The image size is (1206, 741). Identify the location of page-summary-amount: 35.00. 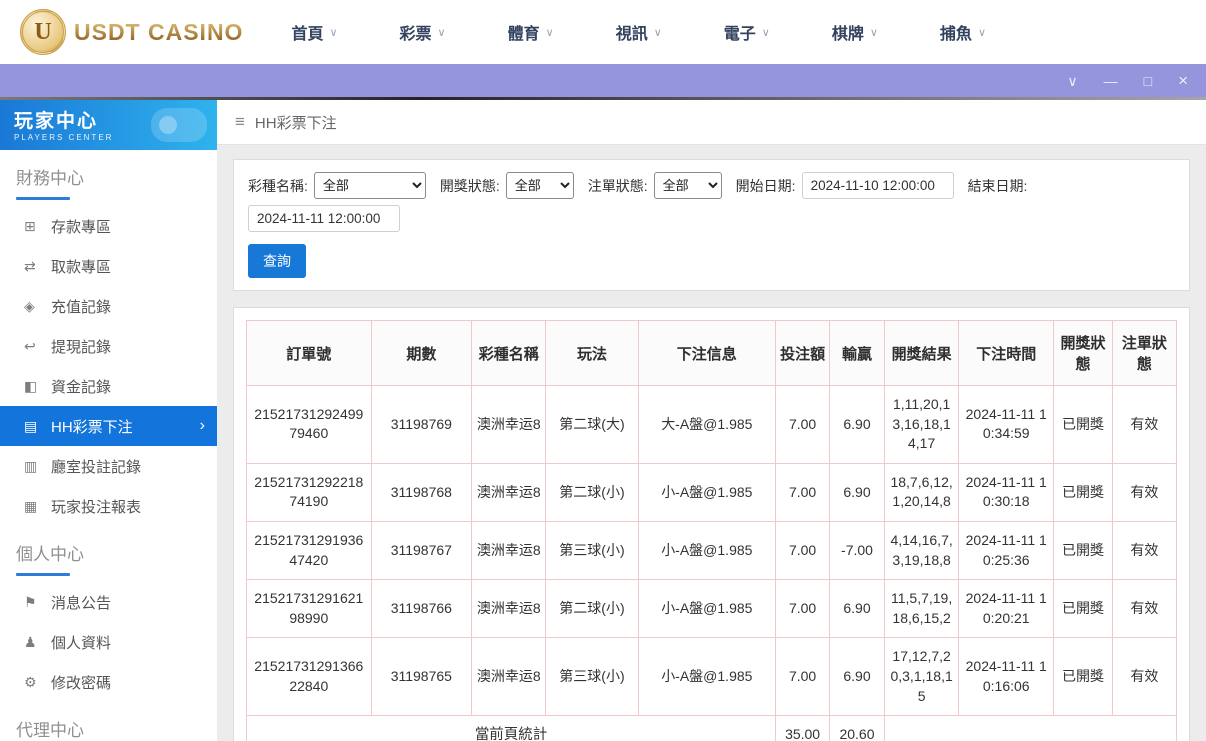
(803, 728).